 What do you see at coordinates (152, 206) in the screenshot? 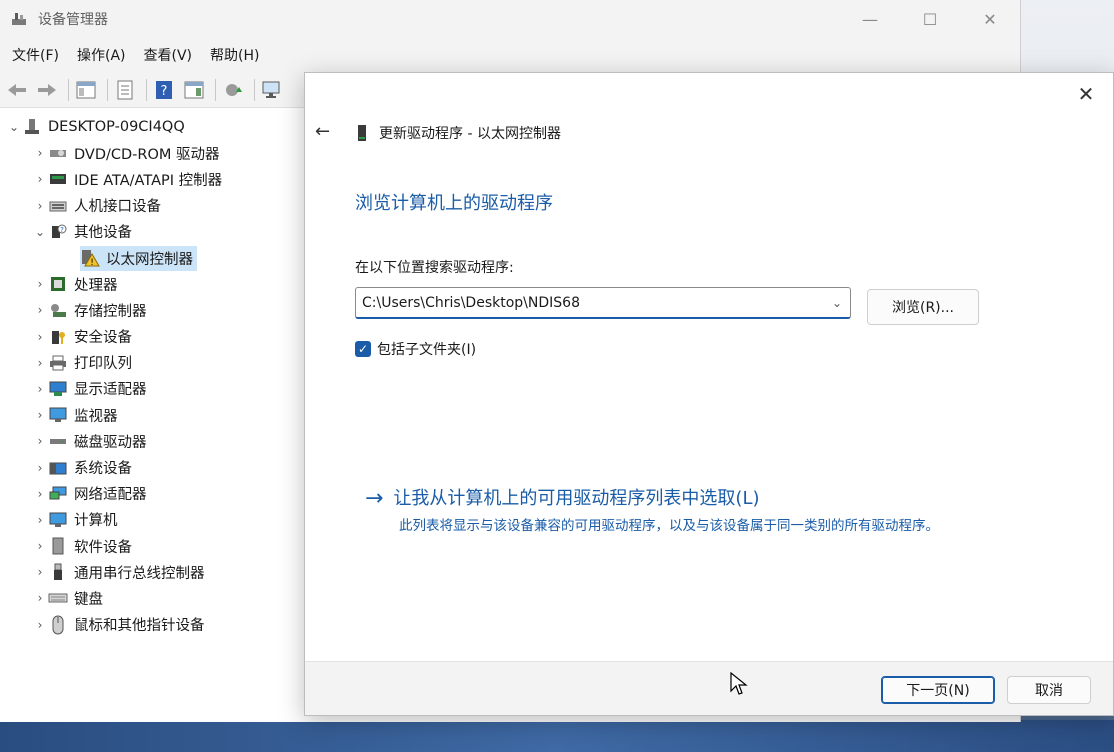
I see `tree-item-hid: › 人机接口设备` at bounding box center [152, 206].